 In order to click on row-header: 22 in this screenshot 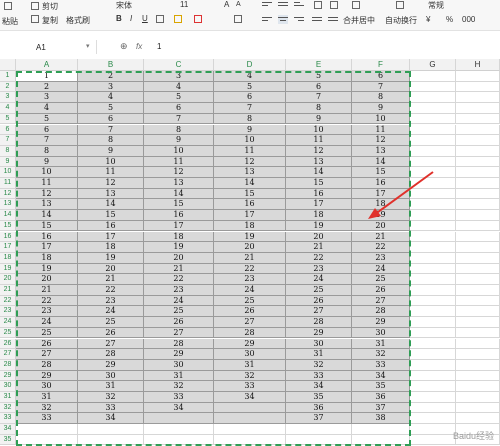, I will do `click(8, 301)`.